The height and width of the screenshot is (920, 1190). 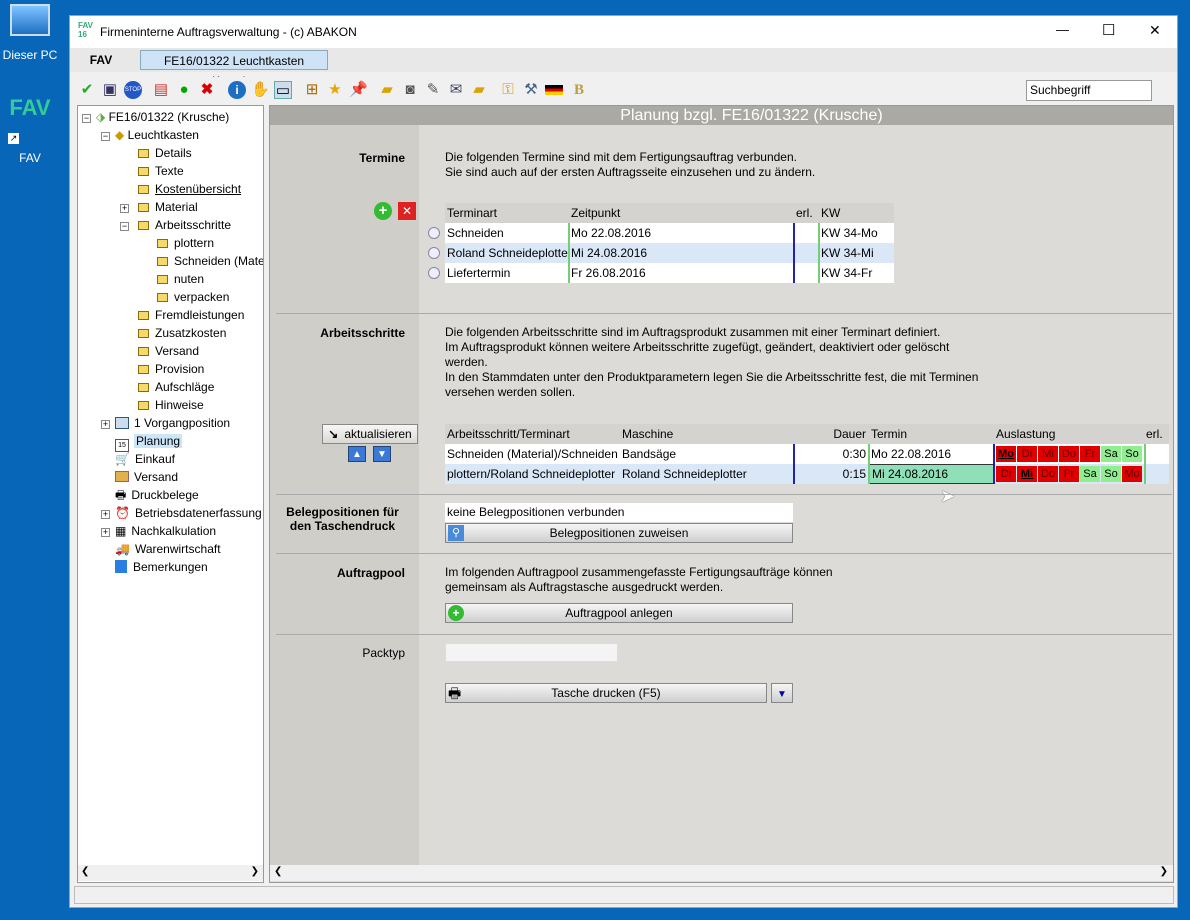 I want to click on search-input: Suchbegriff, so click(x=1089, y=90).